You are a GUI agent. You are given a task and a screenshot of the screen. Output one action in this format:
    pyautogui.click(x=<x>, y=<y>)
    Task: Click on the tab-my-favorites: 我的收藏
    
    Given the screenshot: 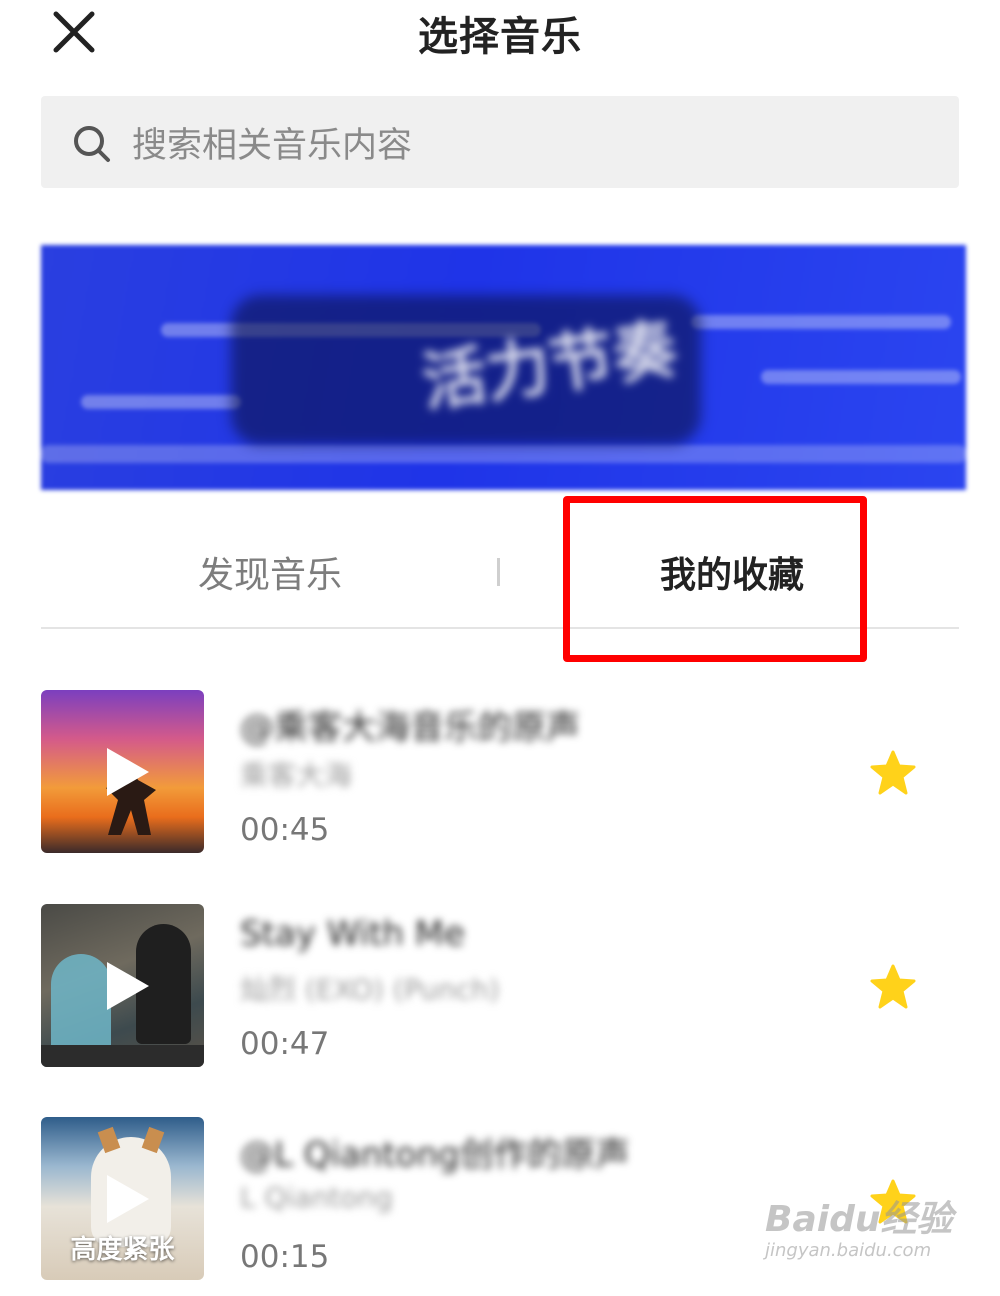 What is the action you would take?
    pyautogui.click(x=732, y=574)
    